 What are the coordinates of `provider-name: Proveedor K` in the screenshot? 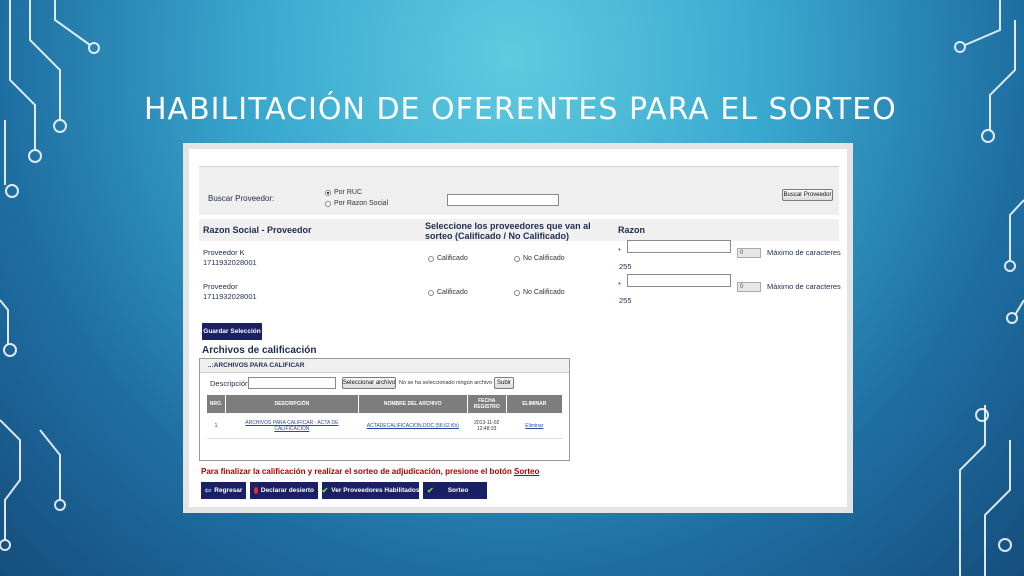 It's located at (224, 252).